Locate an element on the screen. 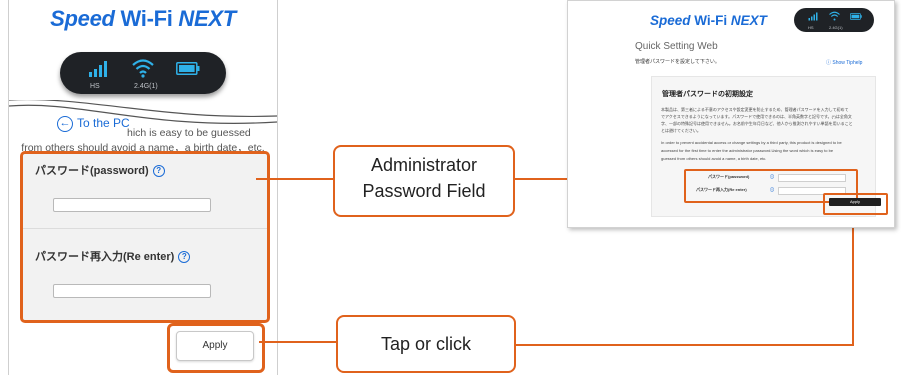 Image resolution: width=901 pixels, height=375 pixels. apply-button: Apply is located at coordinates (215, 346).